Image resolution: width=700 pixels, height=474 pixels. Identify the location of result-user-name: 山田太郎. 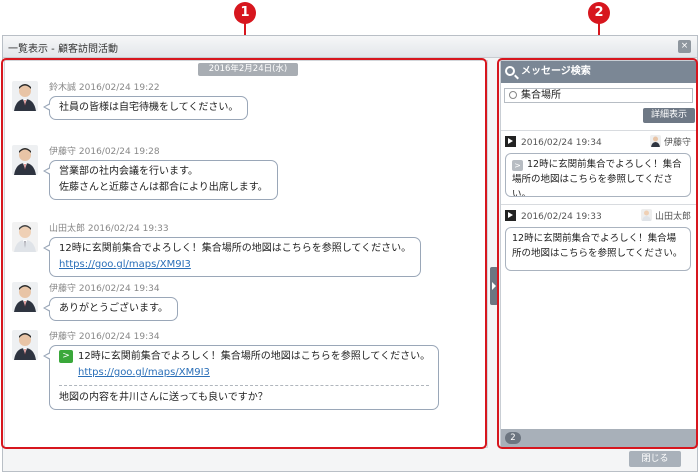
(672, 217).